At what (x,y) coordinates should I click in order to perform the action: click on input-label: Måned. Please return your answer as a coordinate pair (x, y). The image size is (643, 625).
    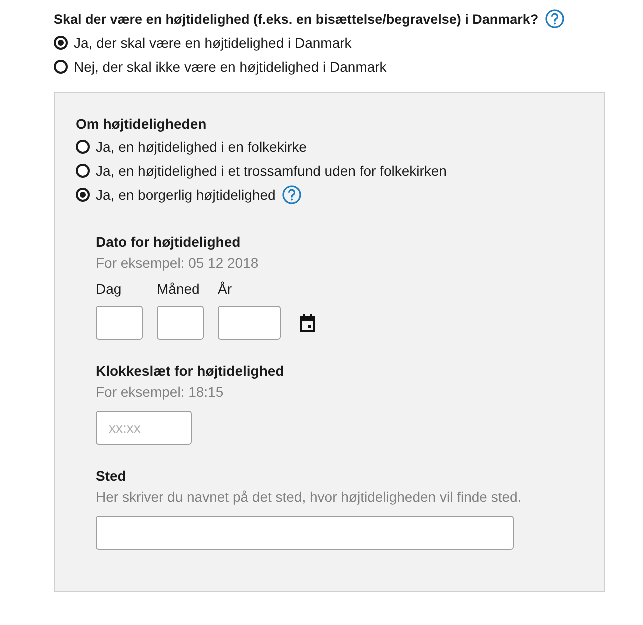
    Looking at the image, I should click on (179, 289).